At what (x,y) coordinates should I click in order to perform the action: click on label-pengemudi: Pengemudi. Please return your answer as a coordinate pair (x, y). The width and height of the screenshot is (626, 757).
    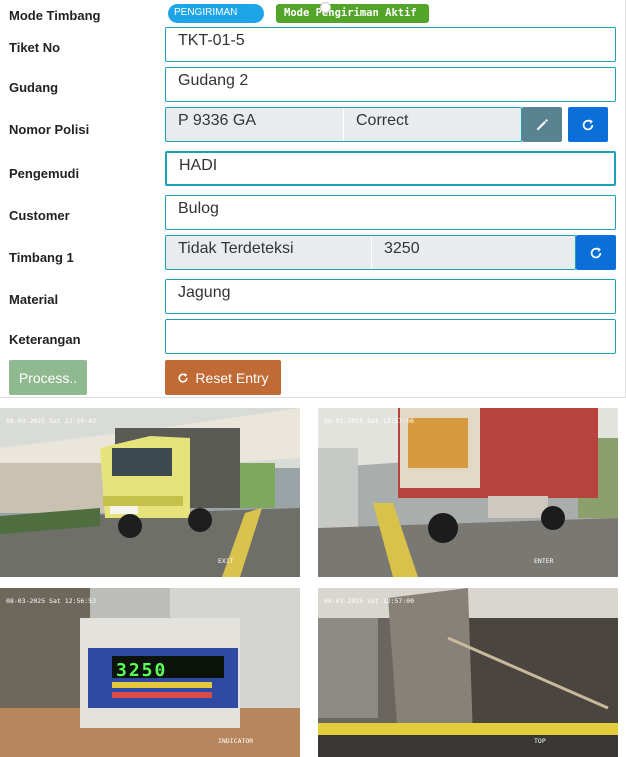
    Looking at the image, I should click on (44, 173).